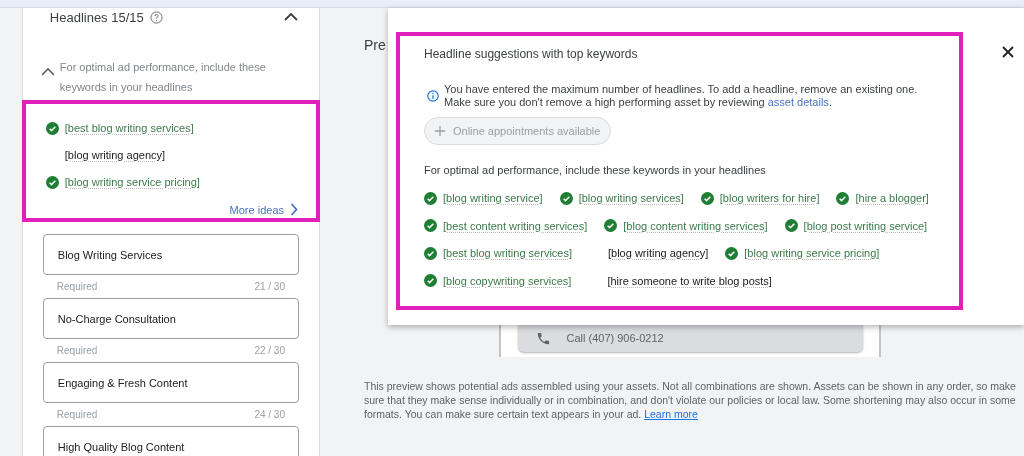 The height and width of the screenshot is (456, 1024). Describe the element at coordinates (689, 280) in the screenshot. I see `keyword: [hire someone to write blog posts]` at that location.